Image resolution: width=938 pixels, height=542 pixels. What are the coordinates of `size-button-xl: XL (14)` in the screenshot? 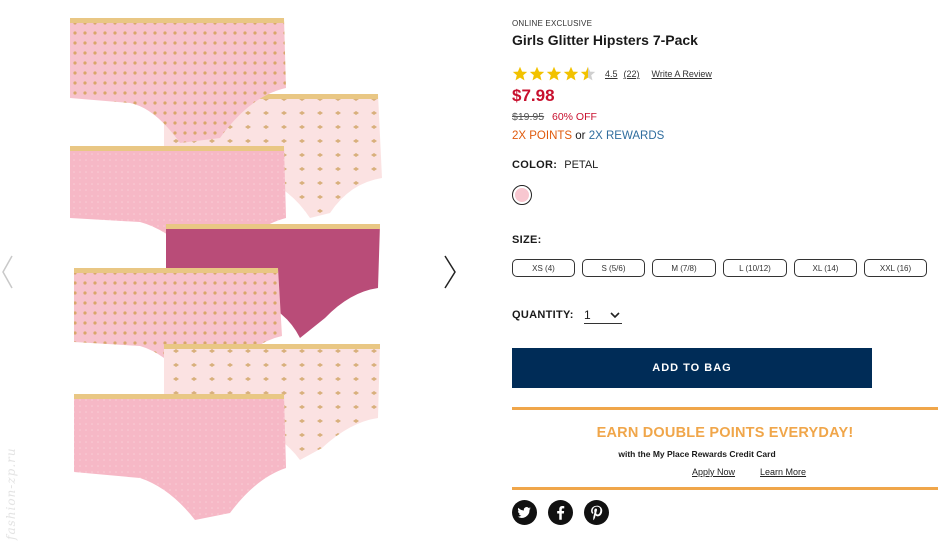 It's located at (825, 268).